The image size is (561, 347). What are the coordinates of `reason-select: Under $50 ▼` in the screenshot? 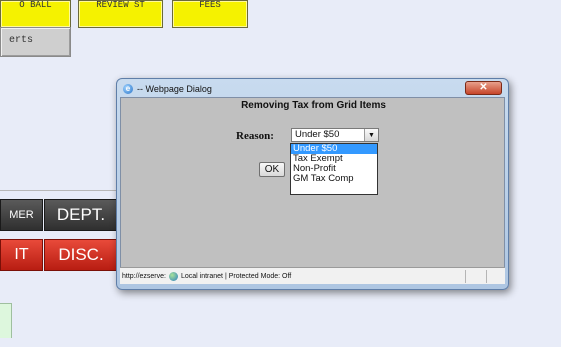 It's located at (335, 135).